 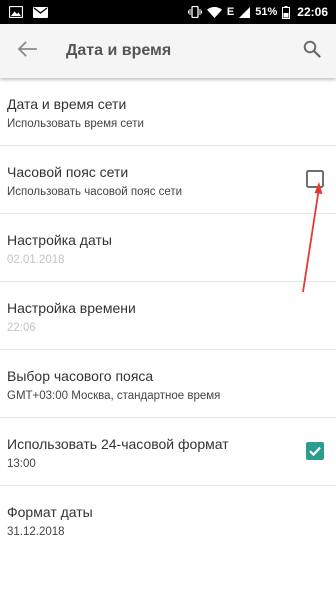 I want to click on setting-time: Настройка времени 22:06, so click(x=168, y=316).